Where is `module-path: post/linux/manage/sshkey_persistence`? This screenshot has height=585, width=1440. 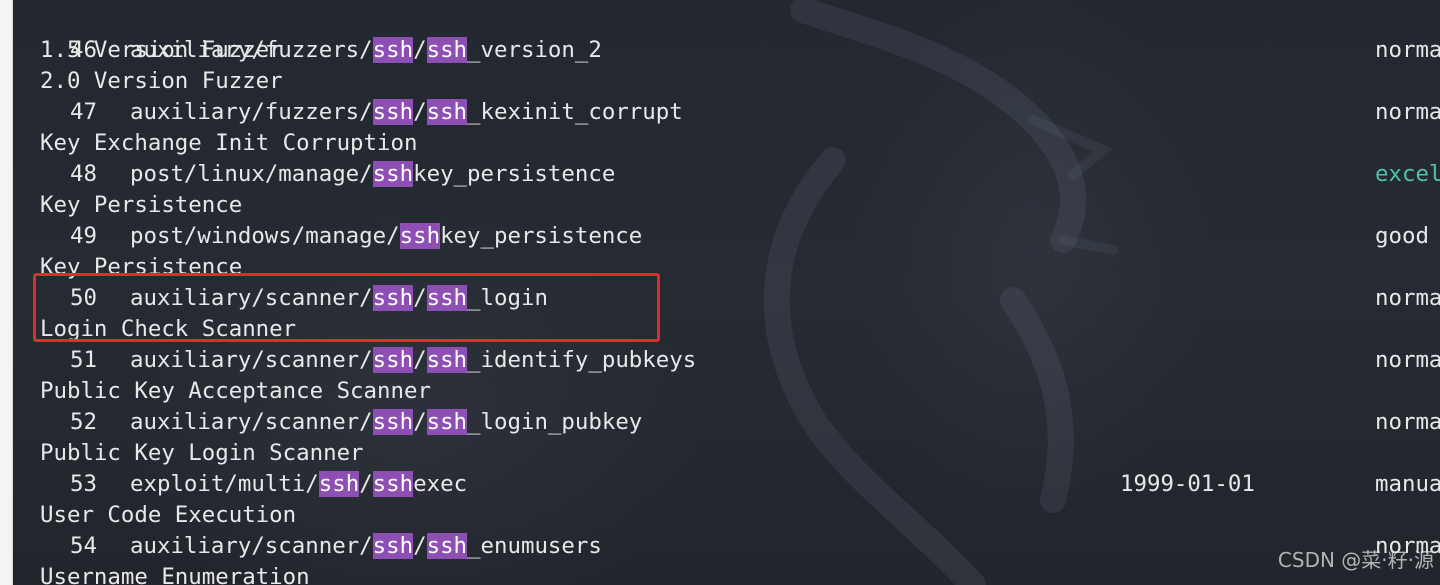 module-path: post/linux/manage/sshkey_persistence is located at coordinates (372, 174).